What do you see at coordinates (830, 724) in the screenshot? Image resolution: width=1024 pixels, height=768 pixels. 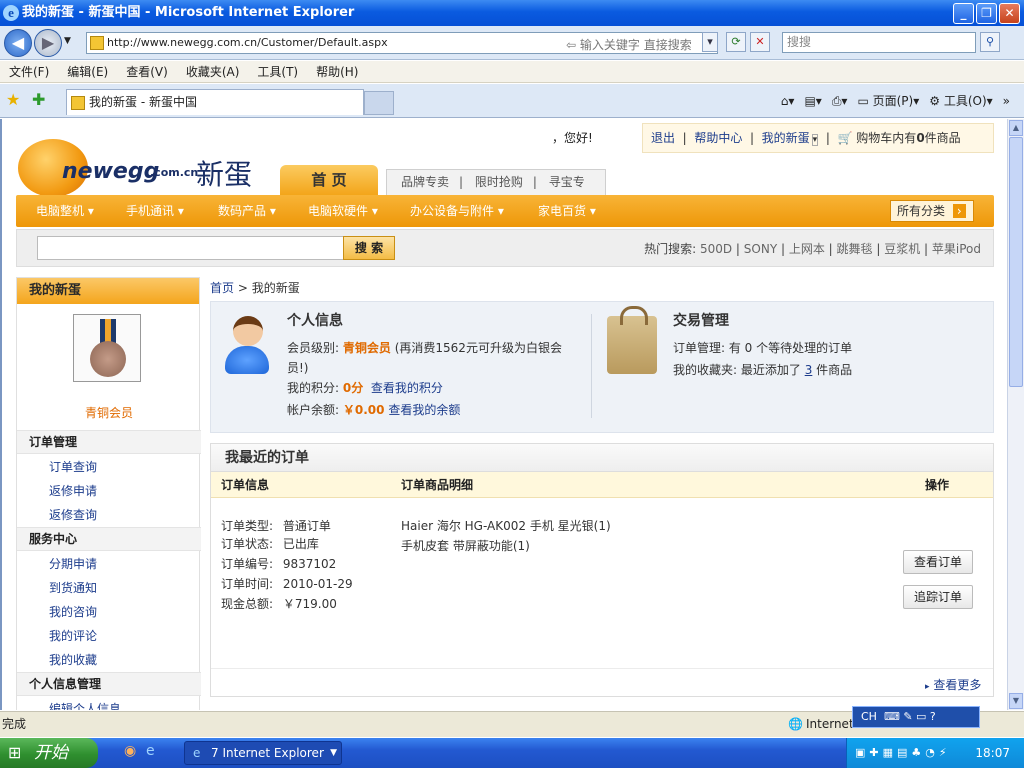 I see `zone-text: Internet` at bounding box center [830, 724].